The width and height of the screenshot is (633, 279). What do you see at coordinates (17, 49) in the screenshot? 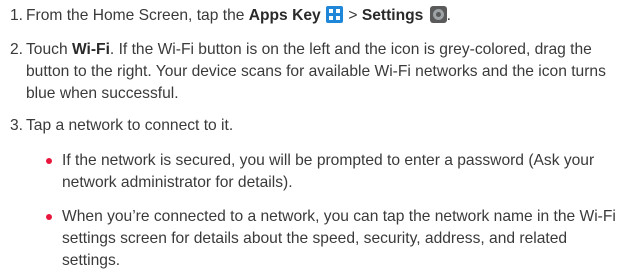
I see `step-number: 2.` at bounding box center [17, 49].